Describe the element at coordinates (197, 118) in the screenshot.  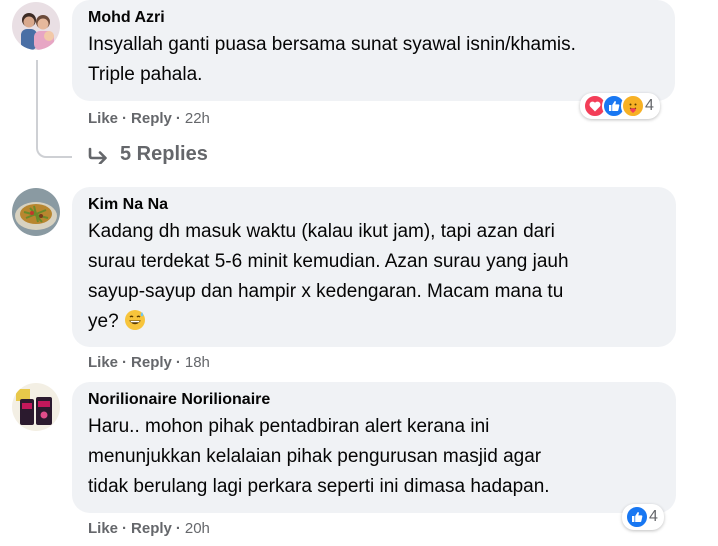
I see `comment-timestamp: 22h` at that location.